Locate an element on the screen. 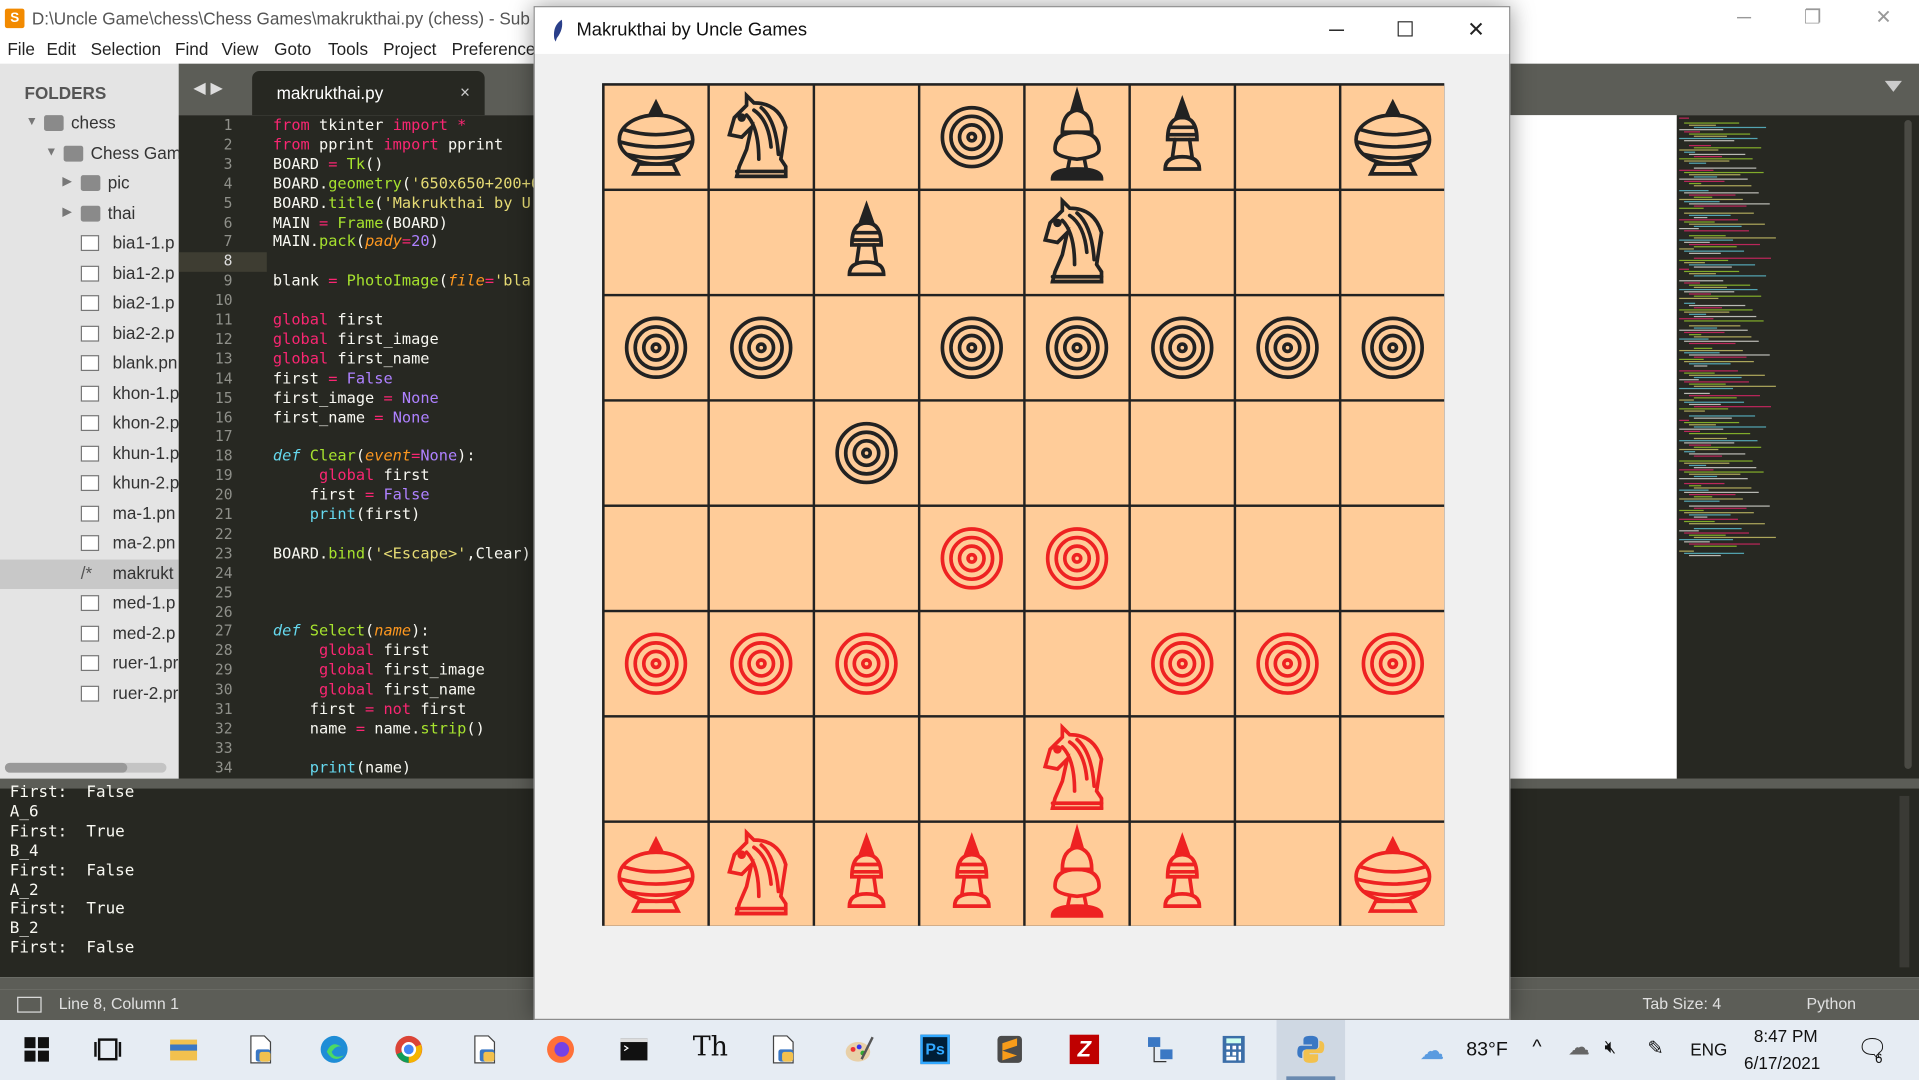  sidebar-item: bia2-1.p is located at coordinates (89, 303).